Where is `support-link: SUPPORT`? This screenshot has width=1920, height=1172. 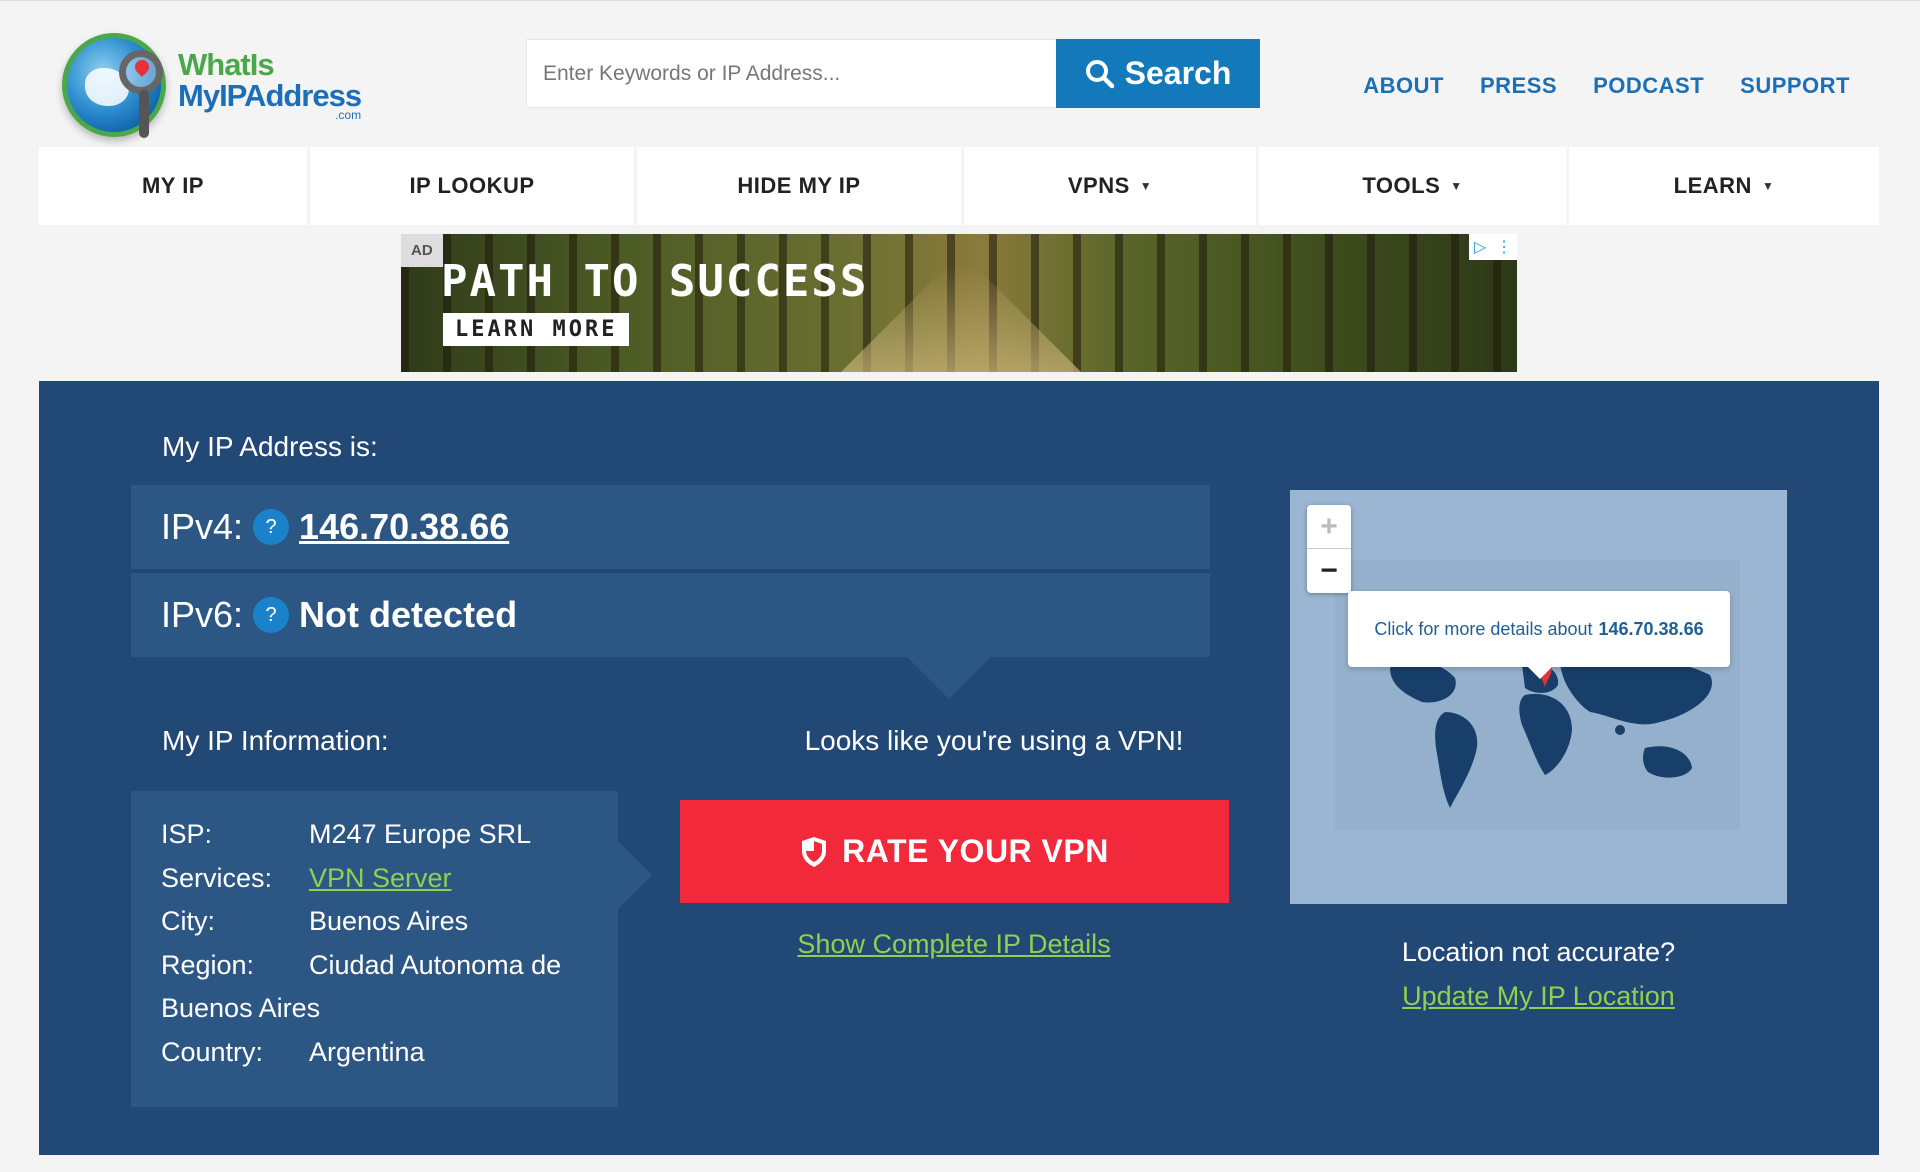
support-link: SUPPORT is located at coordinates (1795, 86).